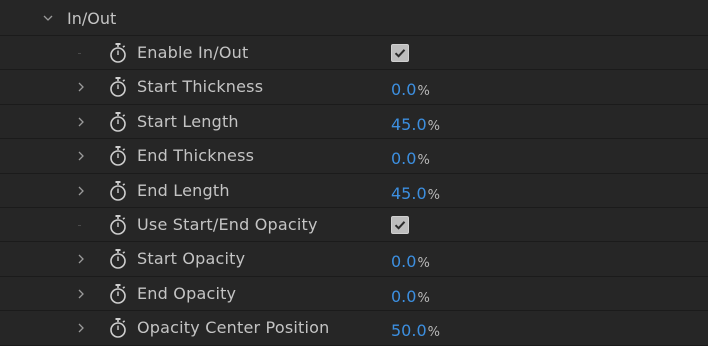 This screenshot has height=346, width=708. What do you see at coordinates (354, 328) in the screenshot?
I see `property-row-opacity-center-position: Opacity Center Position 50.0%` at bounding box center [354, 328].